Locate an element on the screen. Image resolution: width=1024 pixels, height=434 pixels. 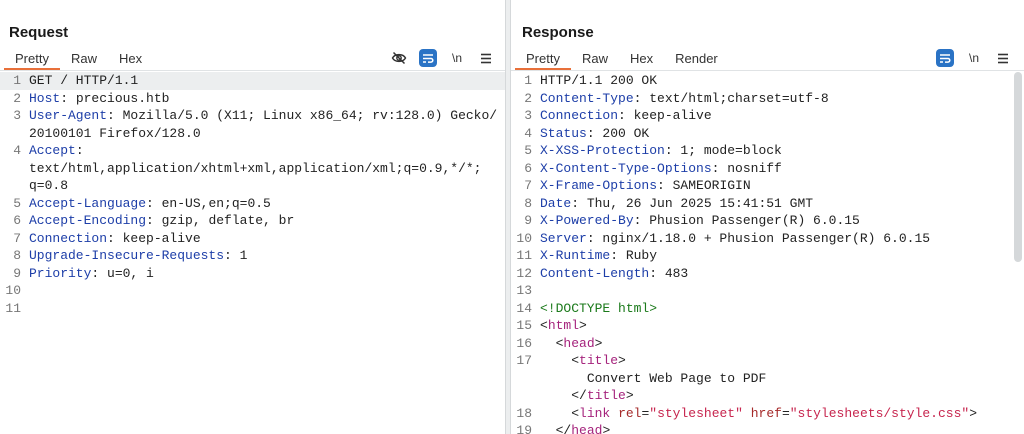
response-tabs: Pretty Raw Hex Render is located at coordinates (622, 60).